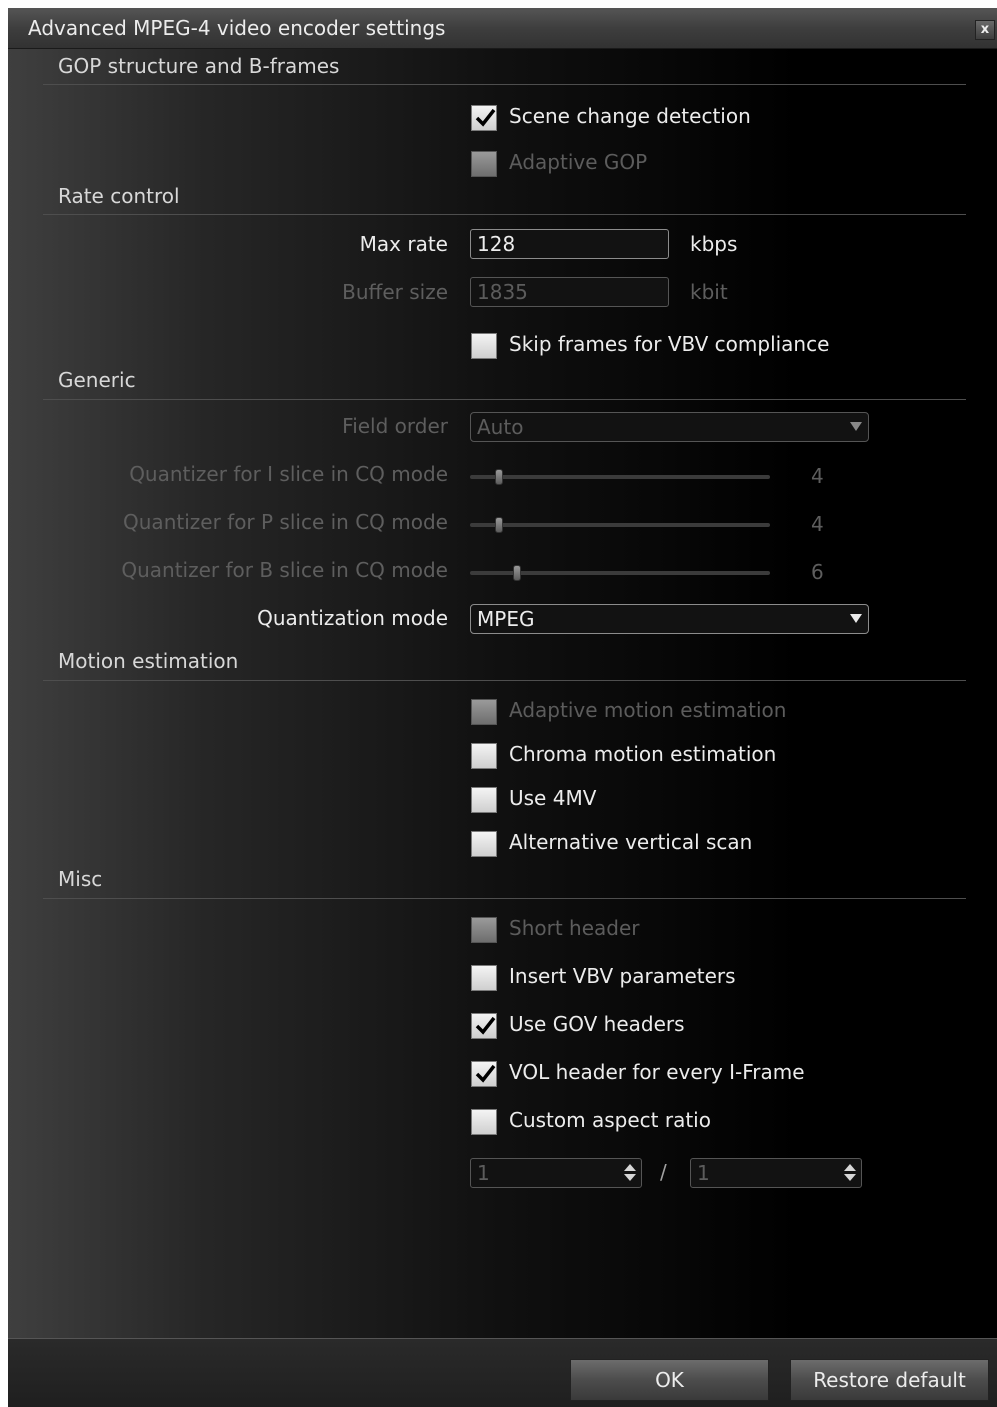 Image resolution: width=997 pixels, height=1407 pixels. I want to click on close-icon: x, so click(985, 29).